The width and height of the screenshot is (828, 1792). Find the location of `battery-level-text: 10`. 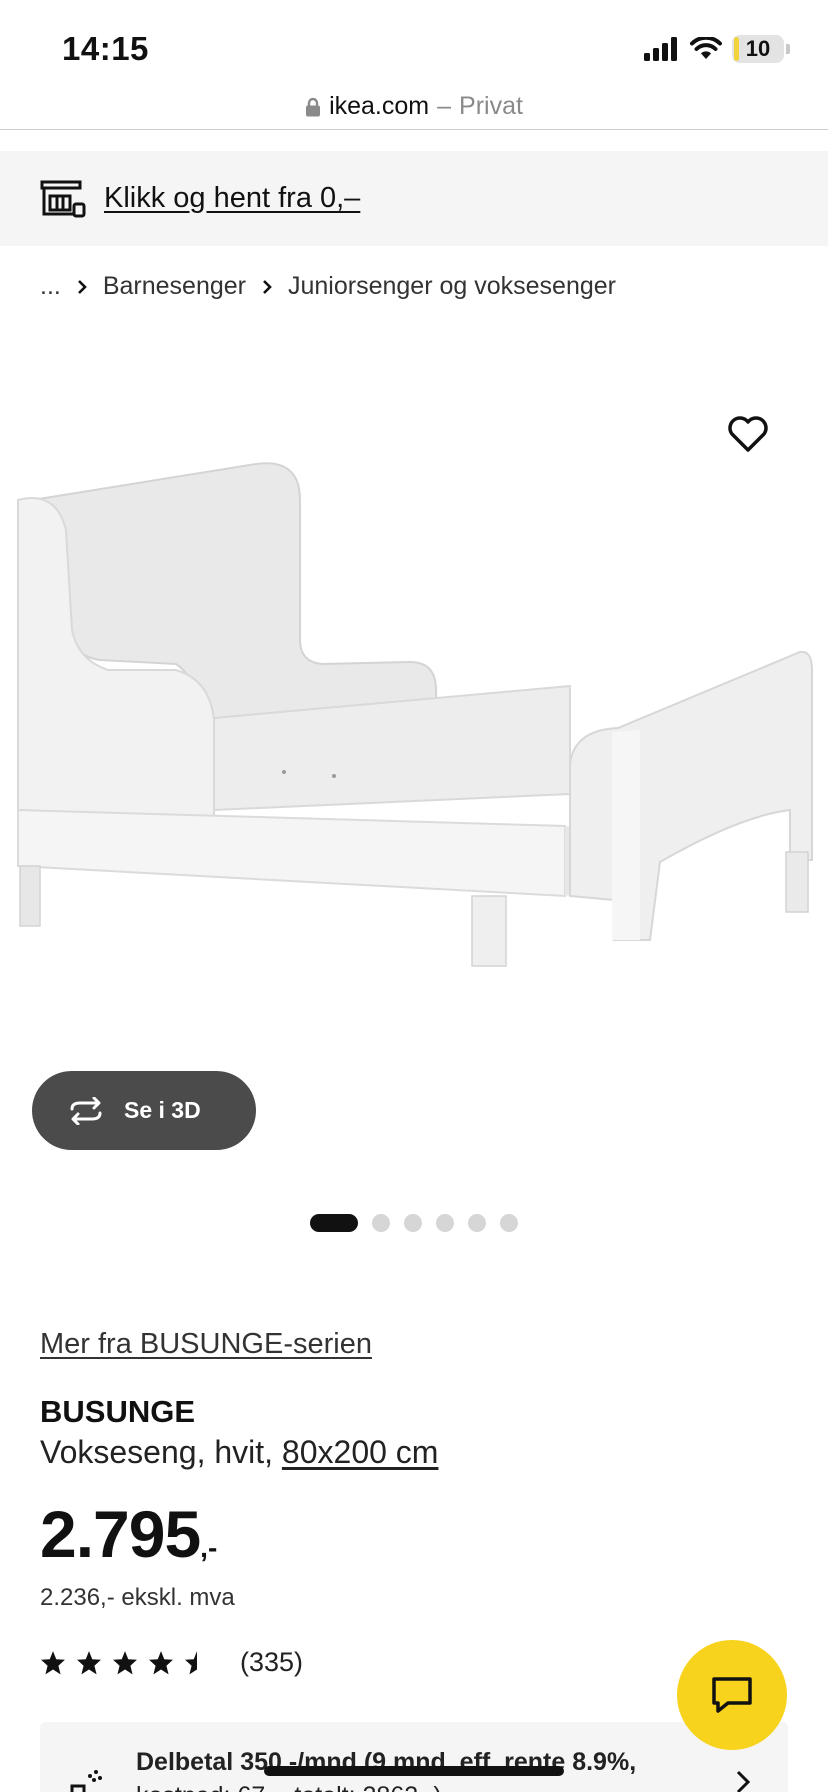

battery-level-text: 10 is located at coordinates (758, 48).